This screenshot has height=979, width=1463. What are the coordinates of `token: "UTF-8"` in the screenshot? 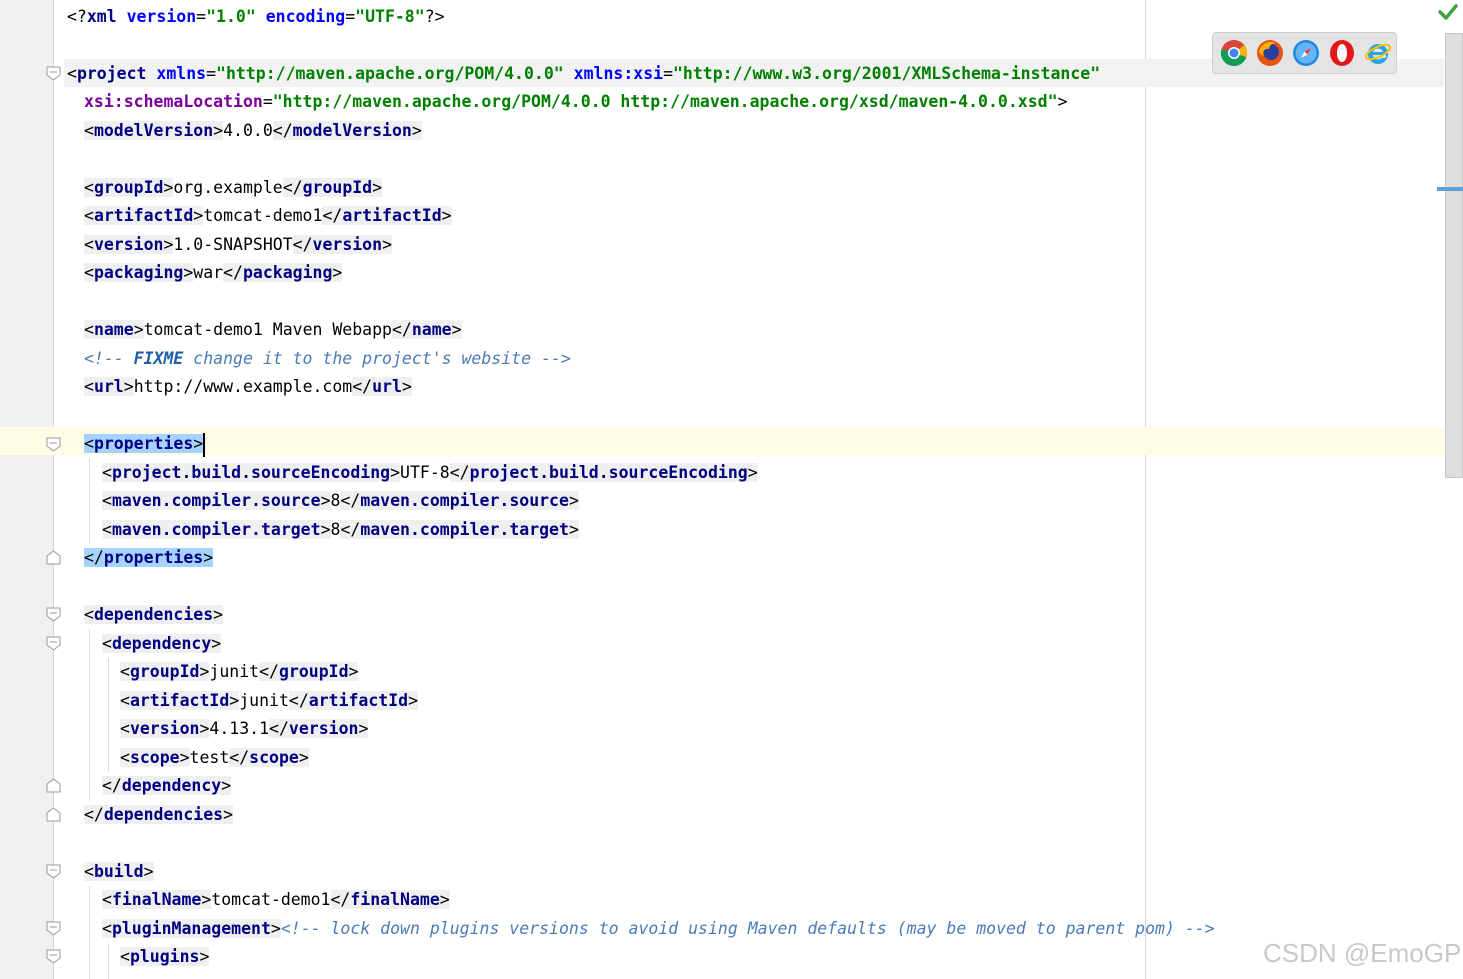 It's located at (390, 16).